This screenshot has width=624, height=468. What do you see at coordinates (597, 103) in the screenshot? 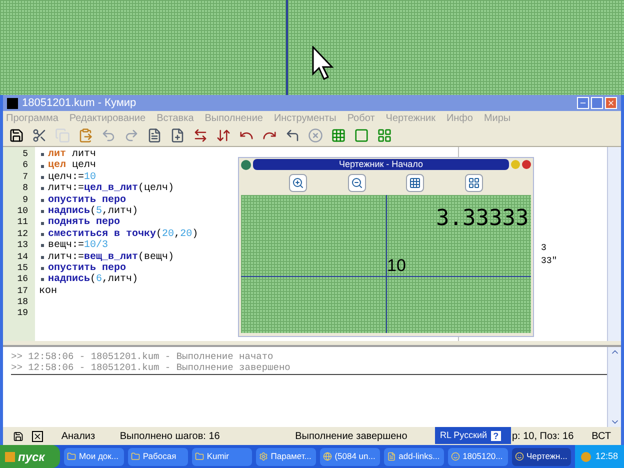
I see `maximize-button` at bounding box center [597, 103].